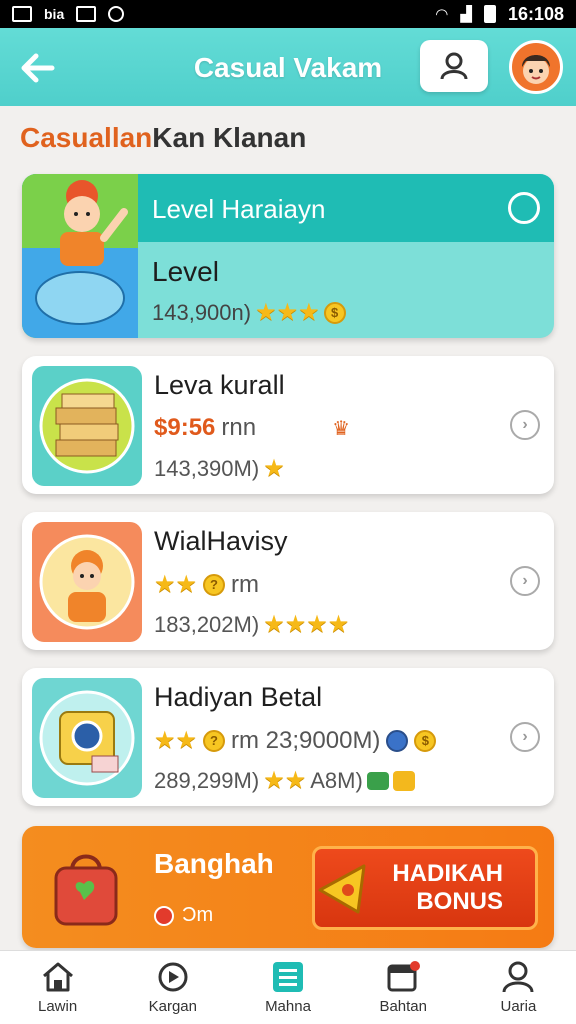 Image resolution: width=576 pixels, height=1024 pixels. What do you see at coordinates (207, 624) in the screenshot?
I see `item-stats: 183,202M)` at bounding box center [207, 624].